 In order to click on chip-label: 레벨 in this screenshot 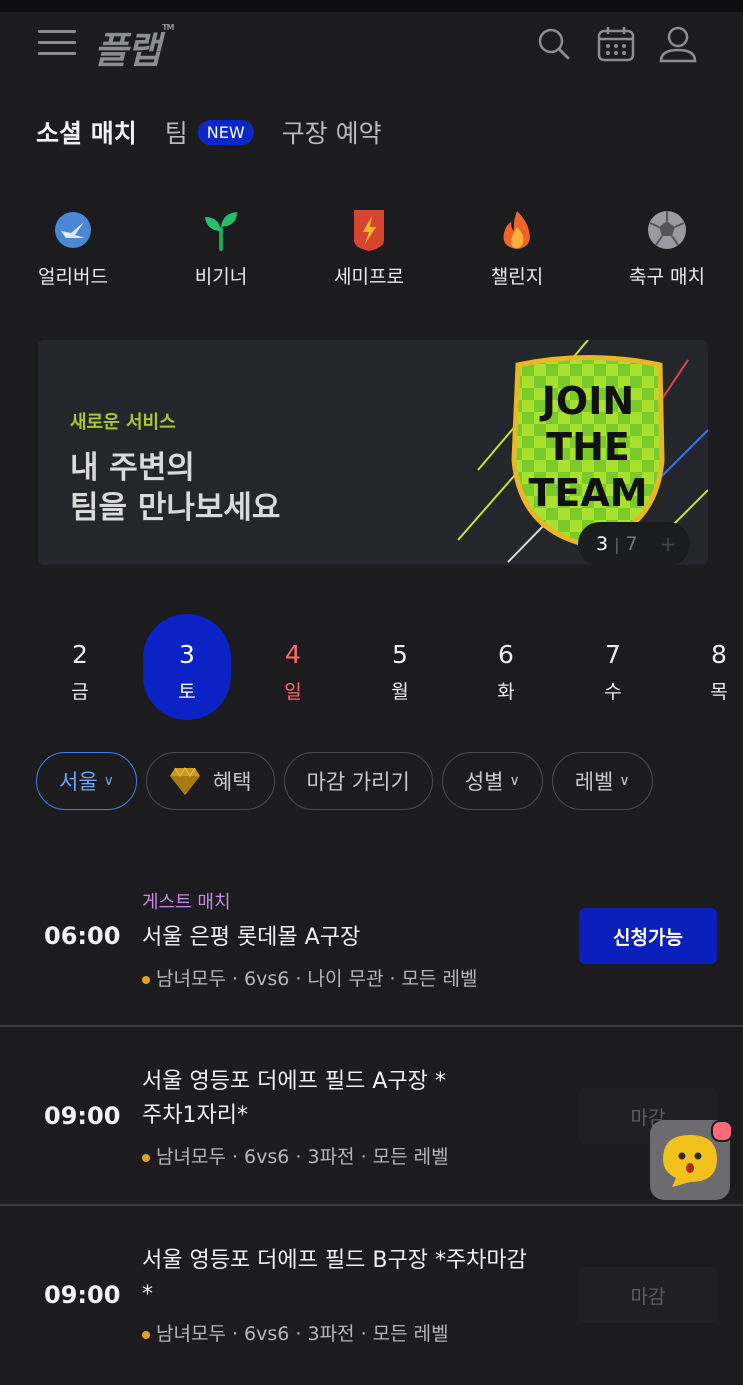, I will do `click(594, 782)`.